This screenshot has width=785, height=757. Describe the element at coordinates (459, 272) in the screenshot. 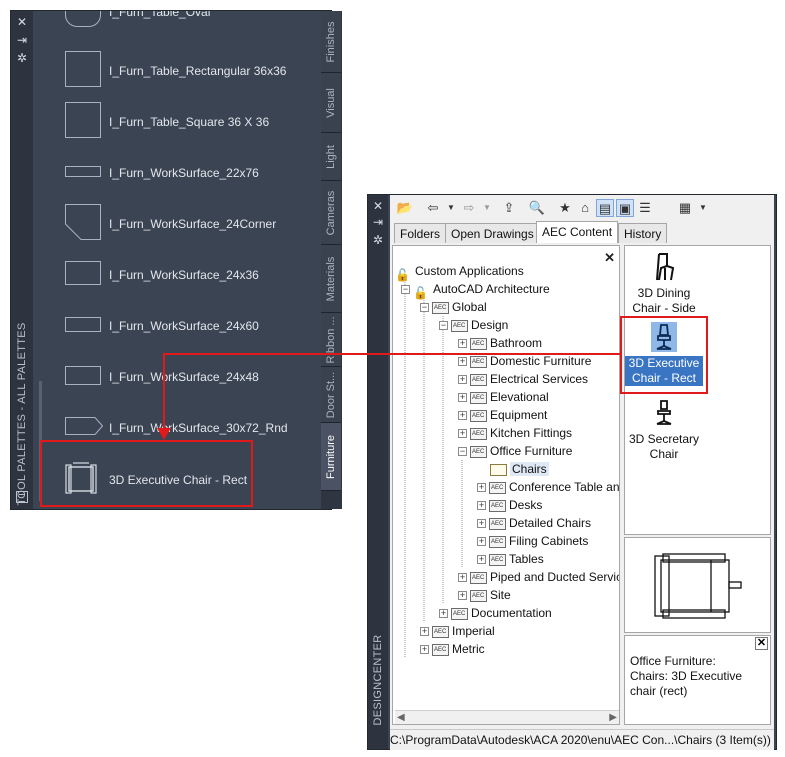

I see `tree-node: 🔓 Custom Applications` at that location.